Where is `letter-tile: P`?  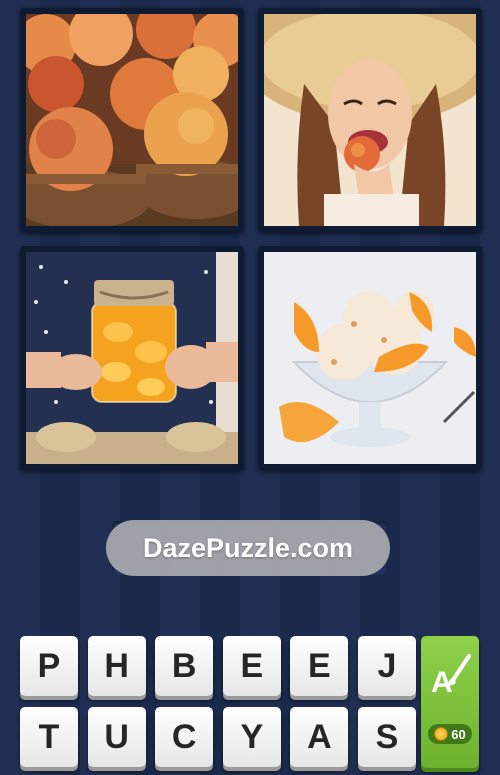 letter-tile: P is located at coordinates (49, 666).